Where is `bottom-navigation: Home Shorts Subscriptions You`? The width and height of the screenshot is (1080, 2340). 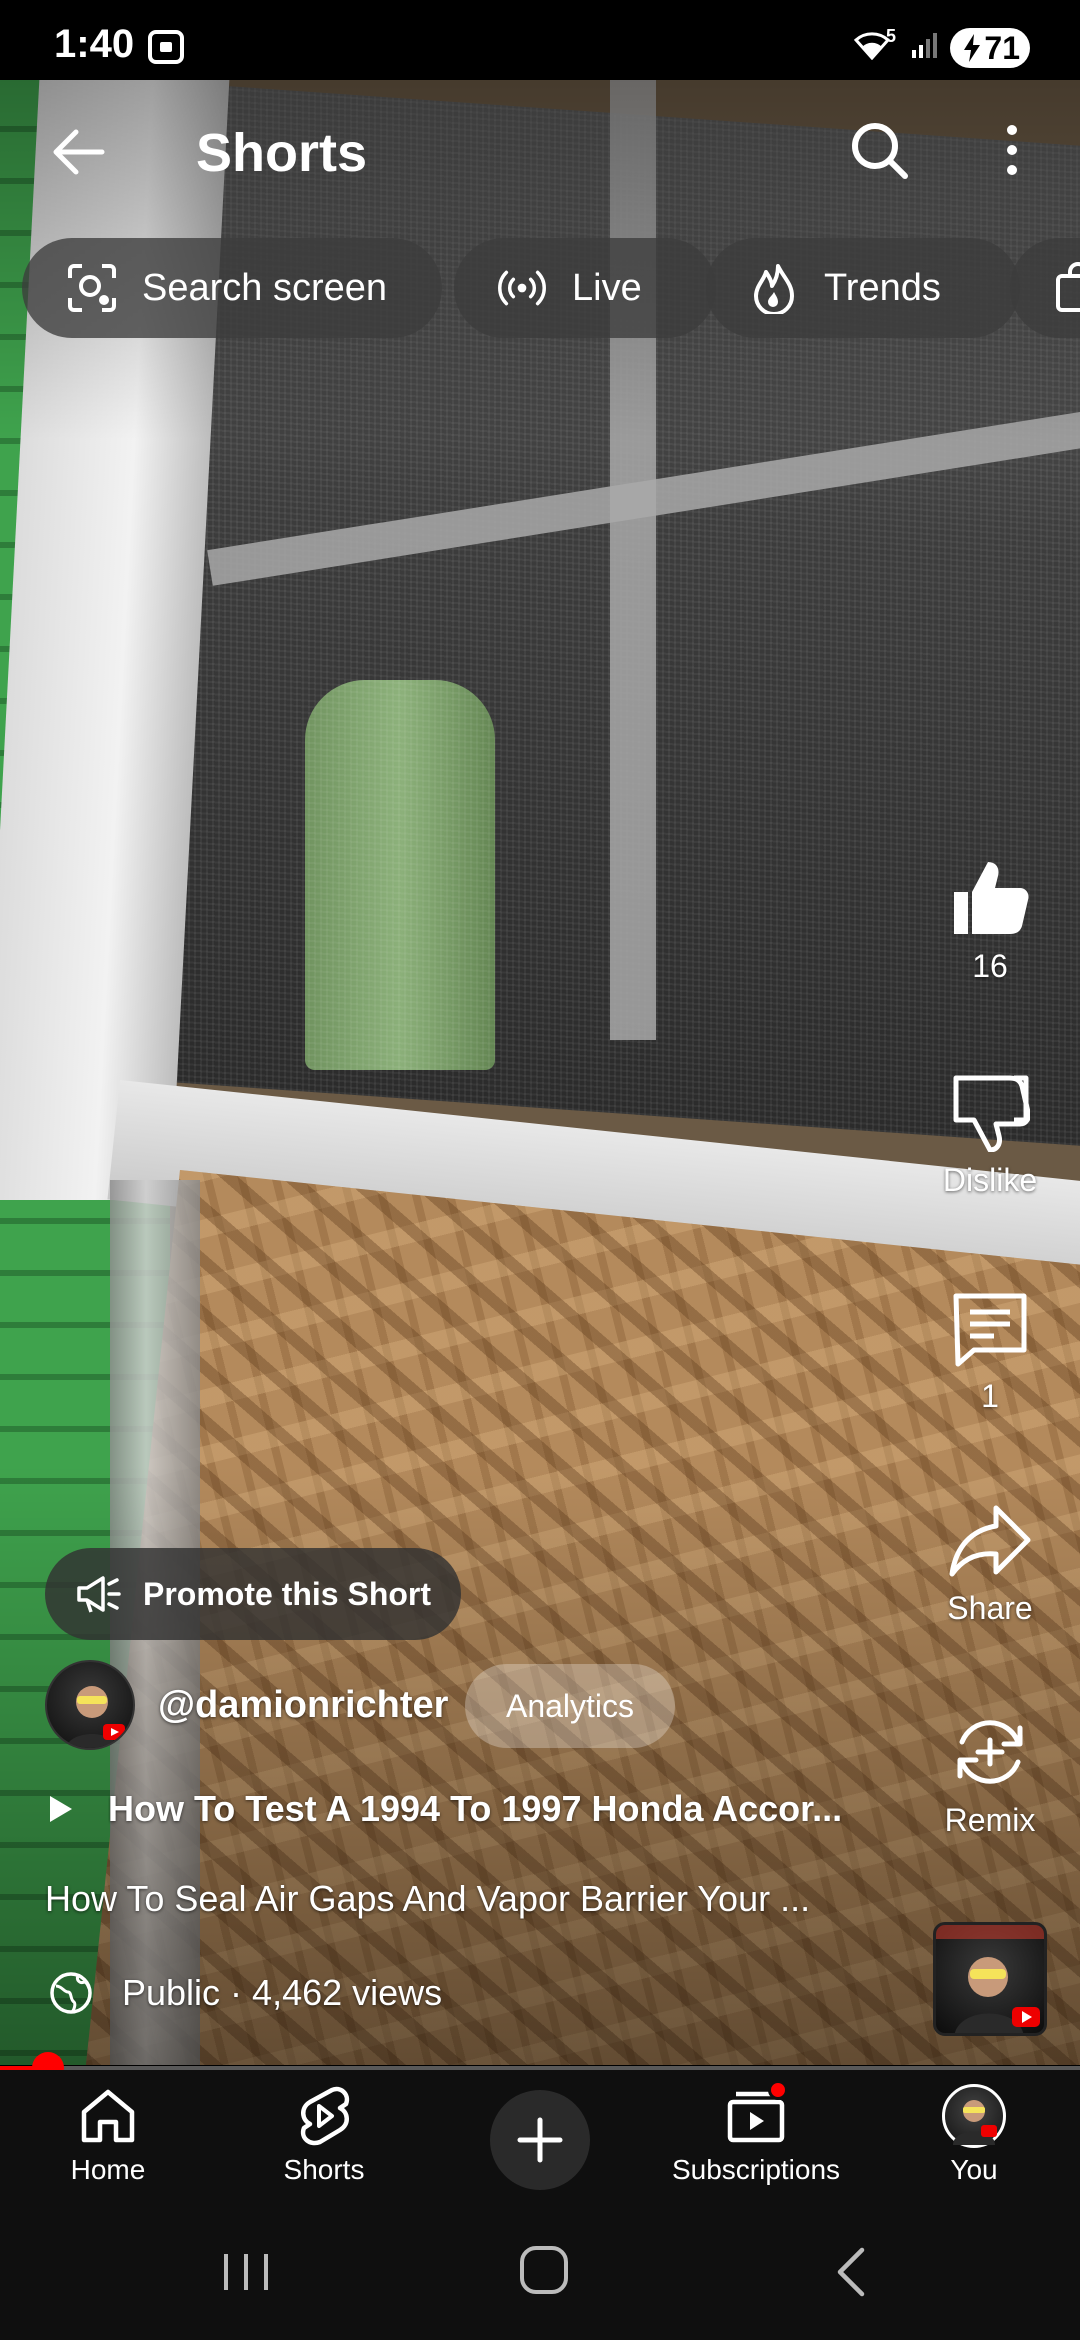 bottom-navigation: Home Shorts Subscriptions You is located at coordinates (540, 2135).